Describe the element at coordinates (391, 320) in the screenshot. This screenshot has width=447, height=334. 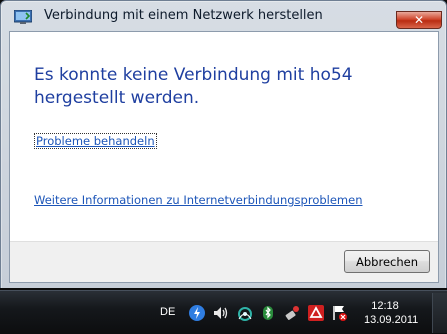
I see `clock-date: 13.09.2011` at that location.